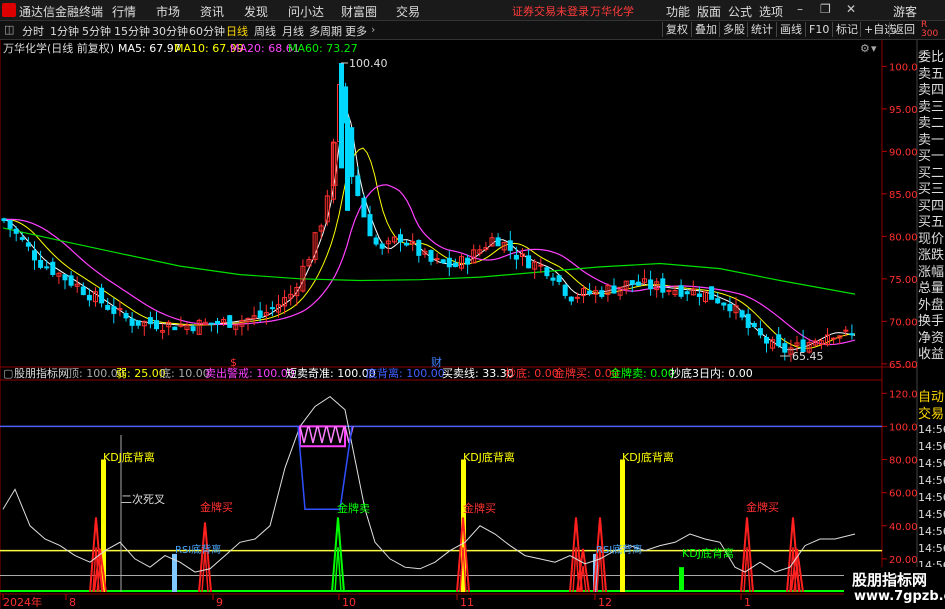 The height and width of the screenshot is (609, 945). What do you see at coordinates (903, 394) in the screenshot?
I see `indicator-tick-label: 120.0` at bounding box center [903, 394].